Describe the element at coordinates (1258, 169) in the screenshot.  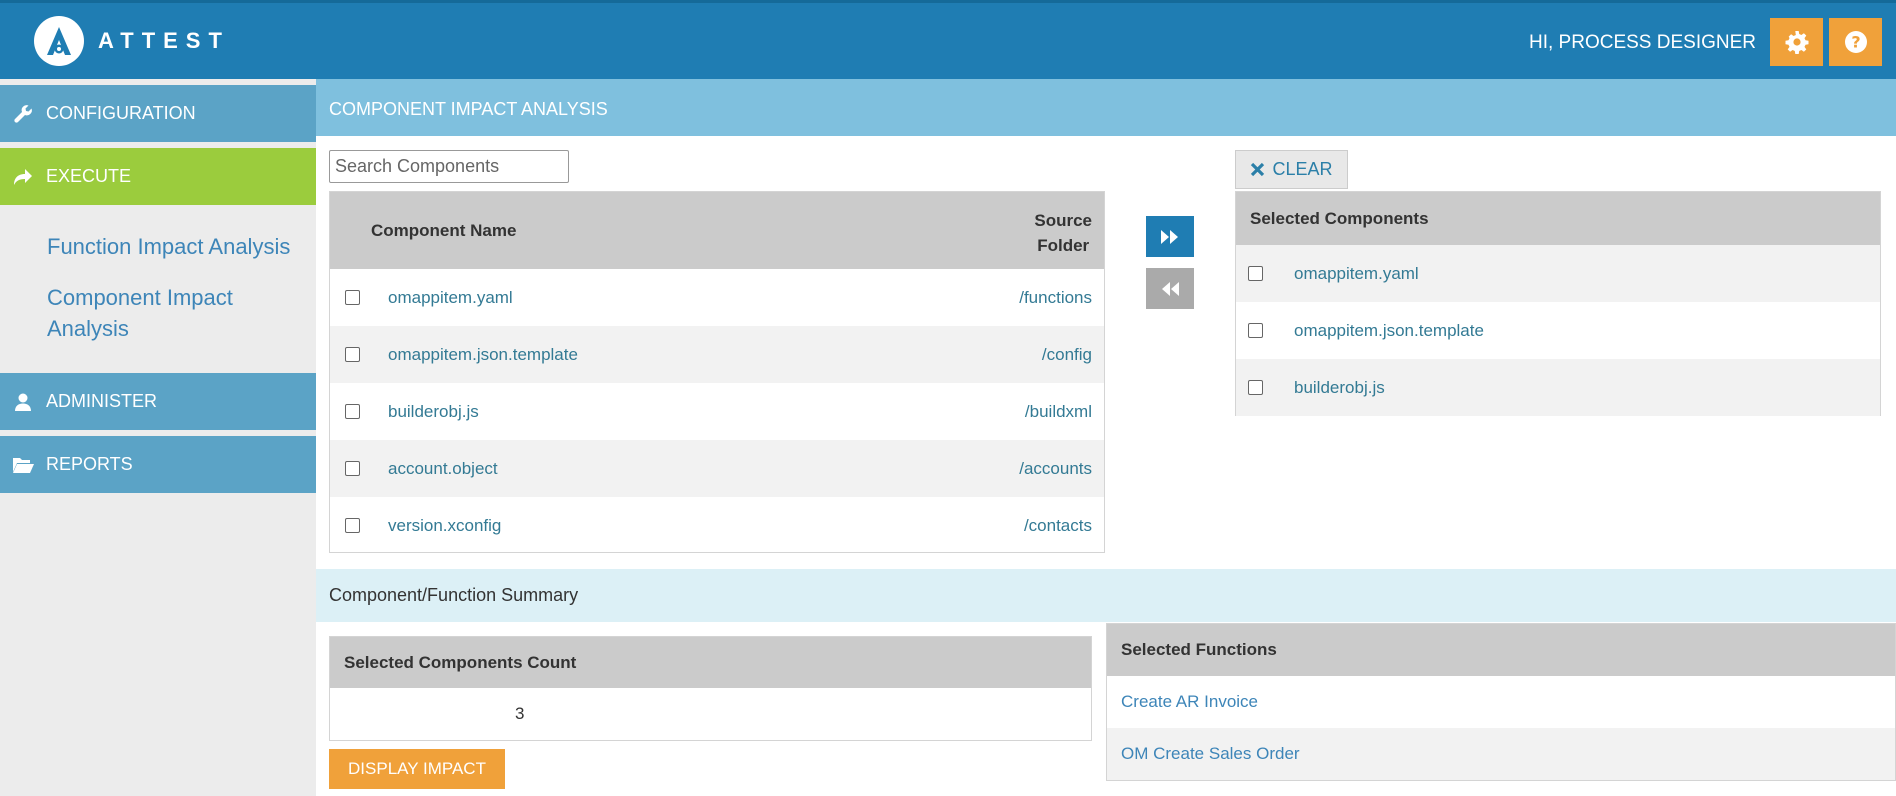
I see `close-icon` at that location.